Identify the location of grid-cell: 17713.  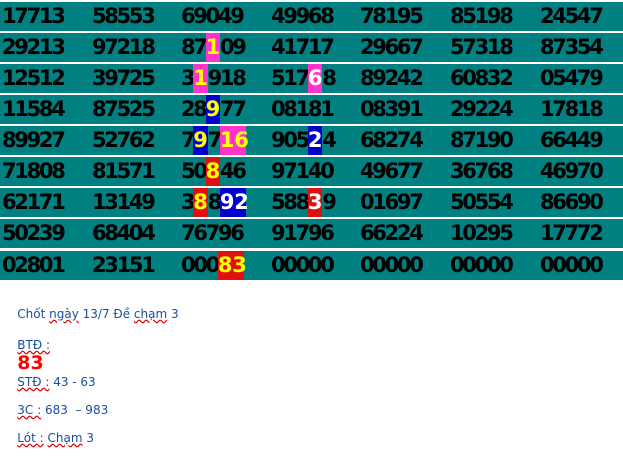
(44, 16).